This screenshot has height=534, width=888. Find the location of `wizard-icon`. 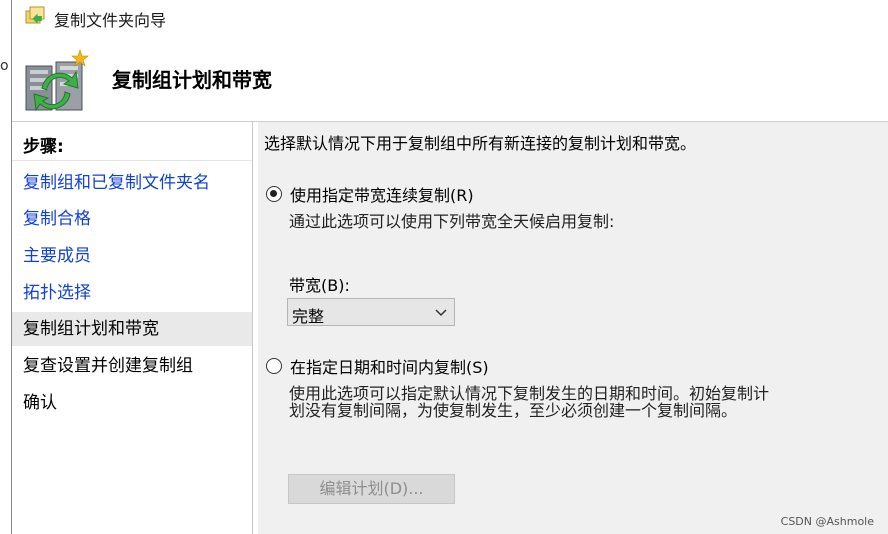

wizard-icon is located at coordinates (35, 15).